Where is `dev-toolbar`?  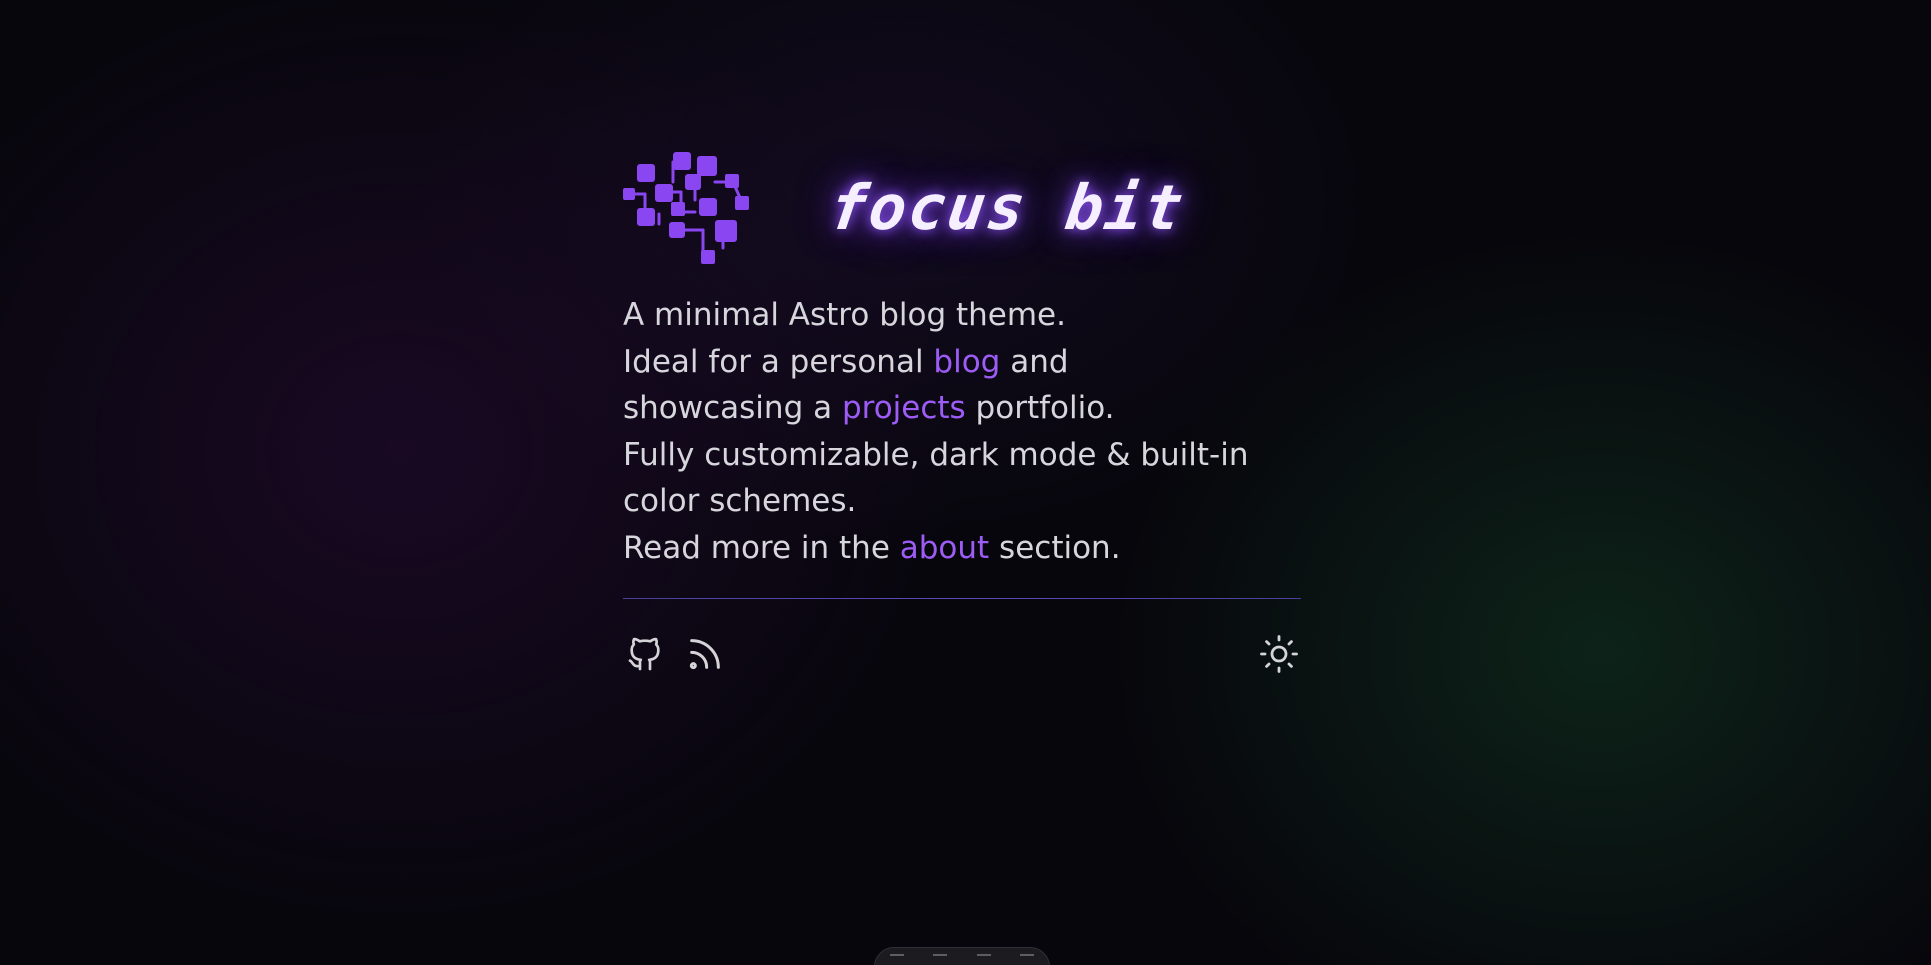
dev-toolbar is located at coordinates (962, 956).